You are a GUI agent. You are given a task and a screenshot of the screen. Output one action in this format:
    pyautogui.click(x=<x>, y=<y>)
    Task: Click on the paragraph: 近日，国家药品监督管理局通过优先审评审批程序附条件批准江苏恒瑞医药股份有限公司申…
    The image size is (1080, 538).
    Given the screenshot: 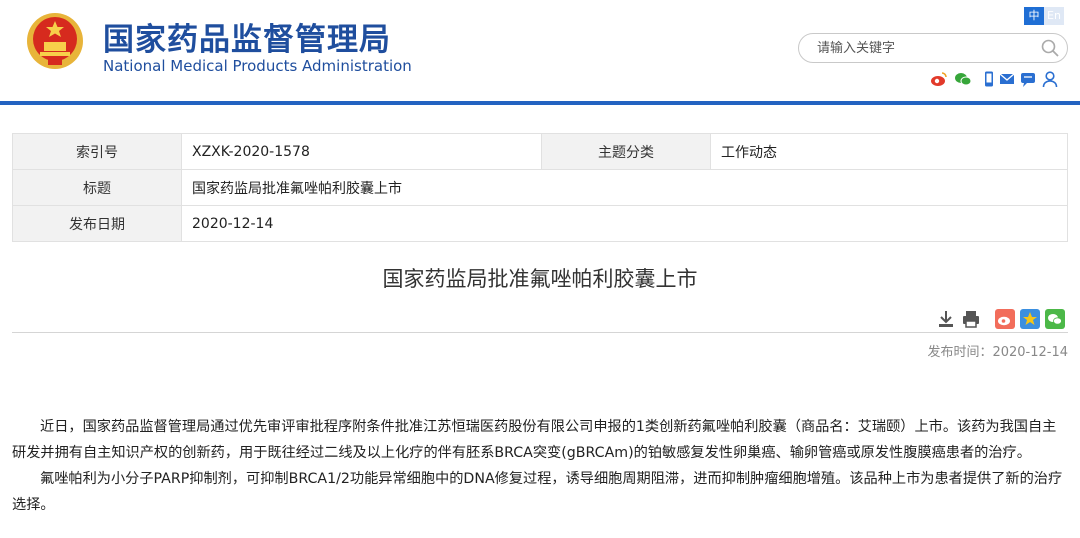 What is the action you would take?
    pyautogui.click(x=534, y=440)
    